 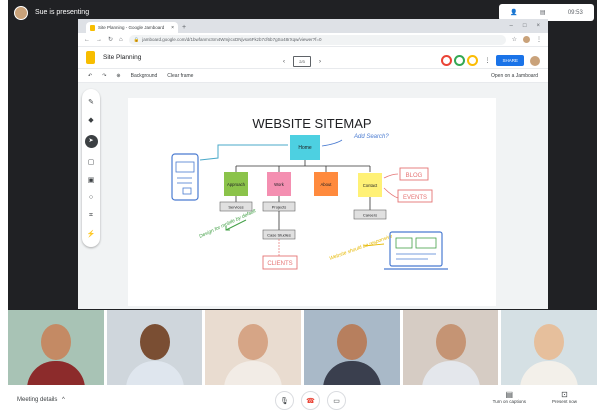 What do you see at coordinates (91, 216) in the screenshot?
I see `textbox-tool-icon: ⌗` at bounding box center [91, 216].